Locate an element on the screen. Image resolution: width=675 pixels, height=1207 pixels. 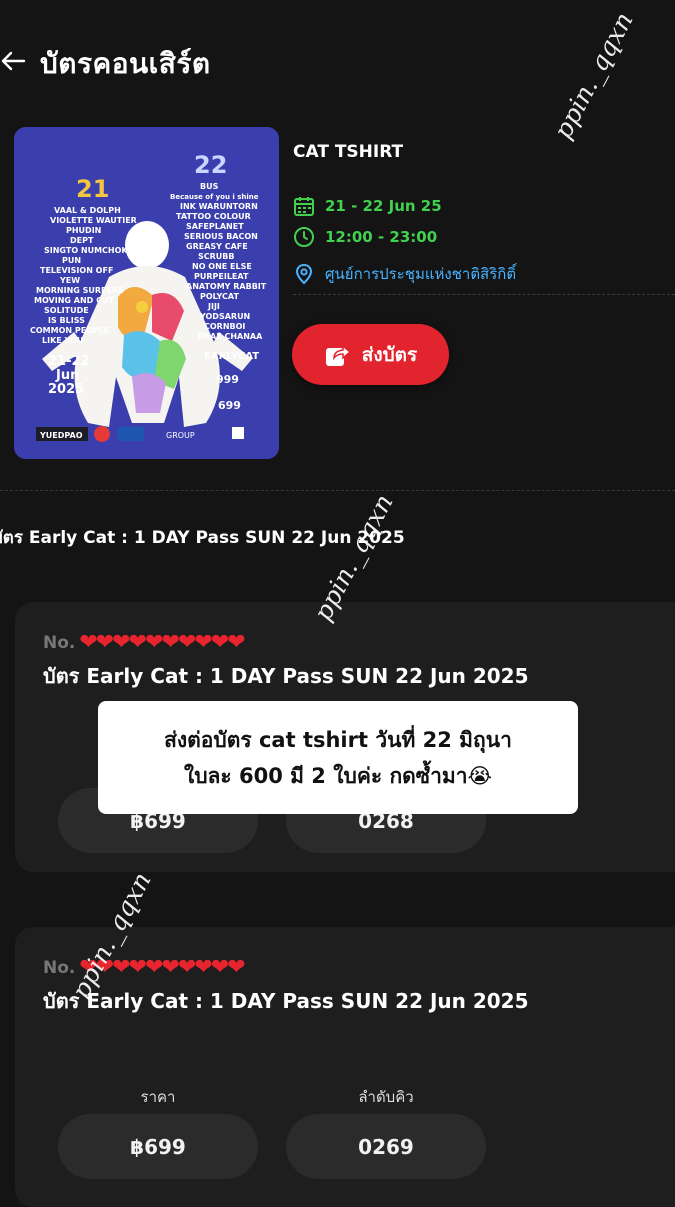
svg-text: SERIOUS BACON is located at coordinates (221, 236).